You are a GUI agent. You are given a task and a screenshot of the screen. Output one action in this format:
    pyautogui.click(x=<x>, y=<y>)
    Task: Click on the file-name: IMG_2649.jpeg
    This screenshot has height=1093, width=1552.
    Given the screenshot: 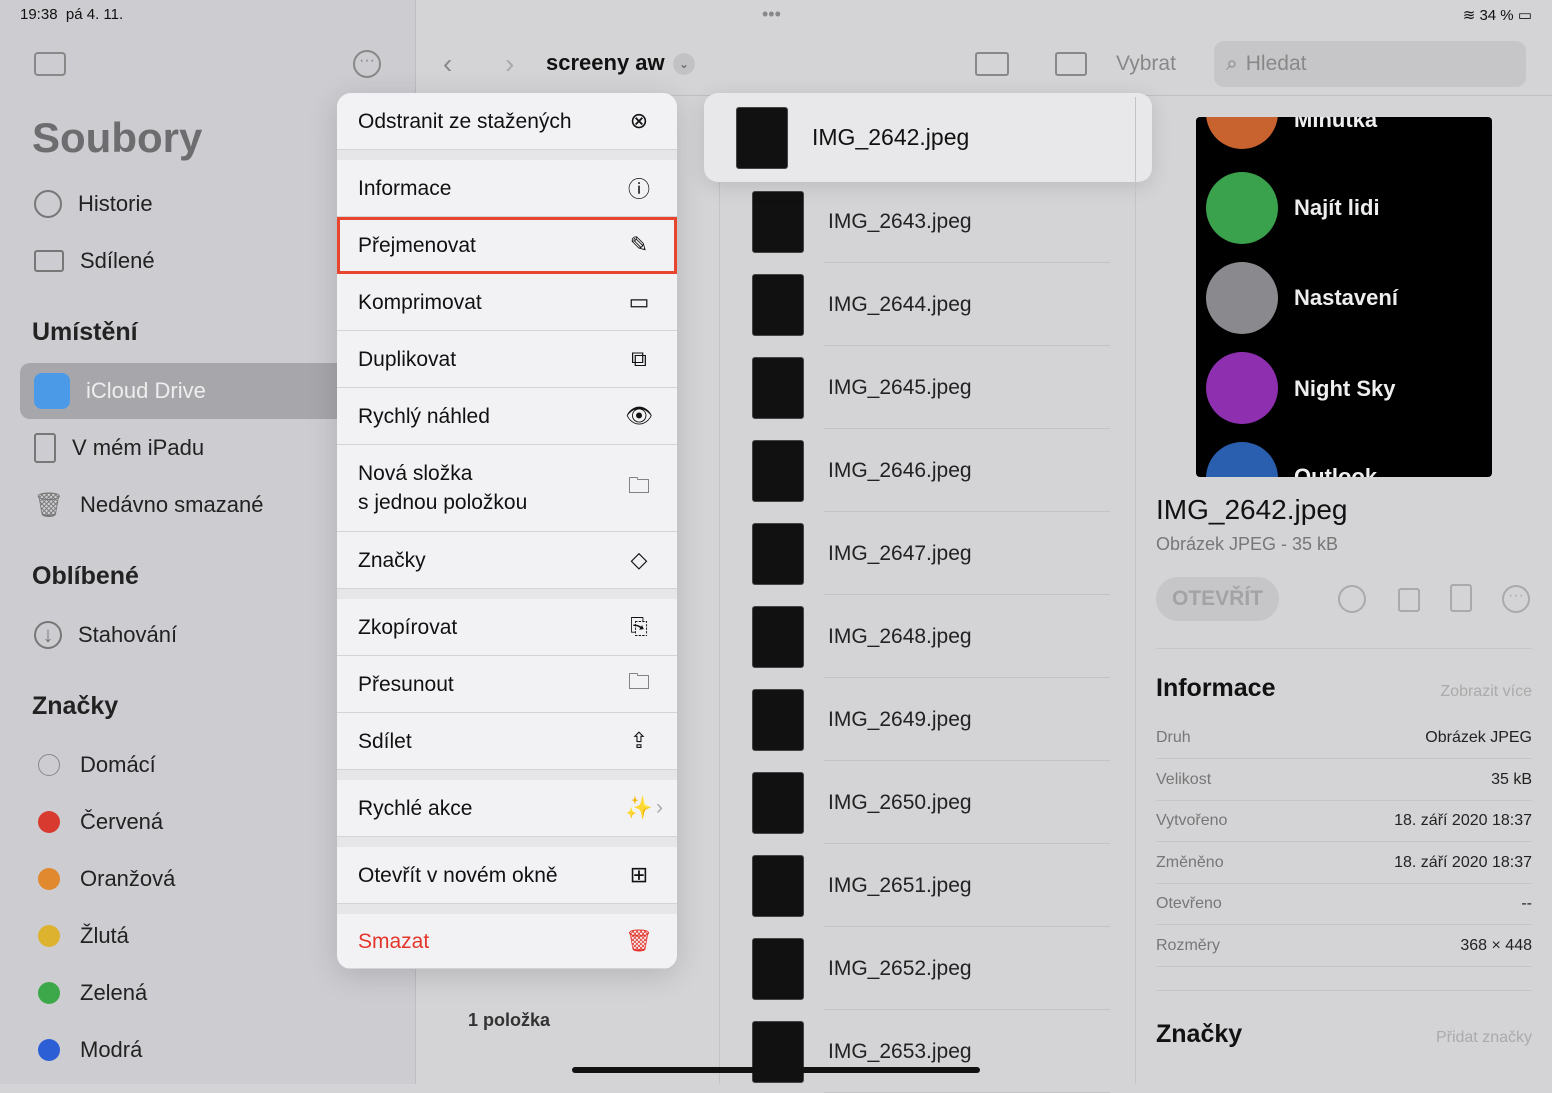 What is the action you would take?
    pyautogui.click(x=900, y=719)
    